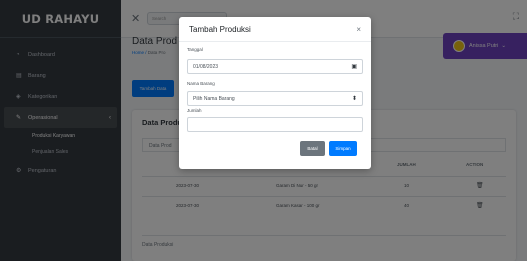  What do you see at coordinates (194, 110) in the screenshot?
I see `jumlah-label: Jumlah` at bounding box center [194, 110].